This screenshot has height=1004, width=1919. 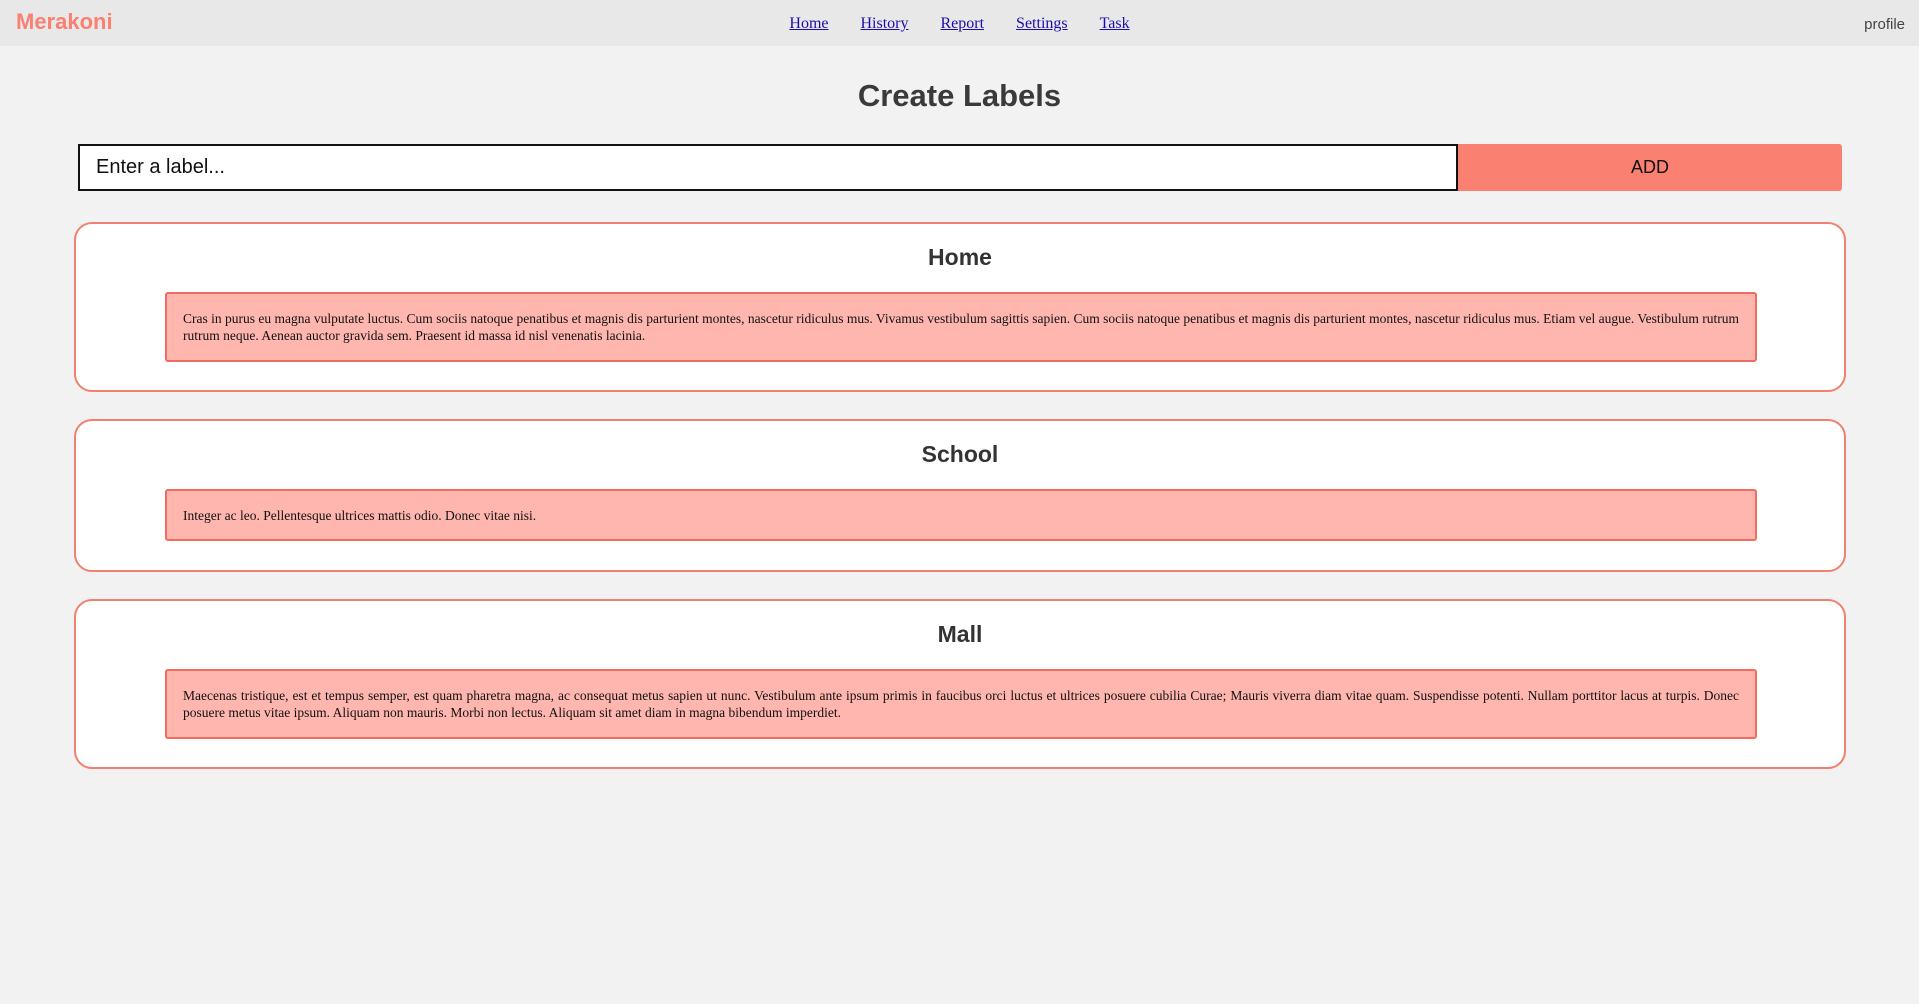 I want to click on main-nav: Home History Report Settings Task, so click(x=959, y=24).